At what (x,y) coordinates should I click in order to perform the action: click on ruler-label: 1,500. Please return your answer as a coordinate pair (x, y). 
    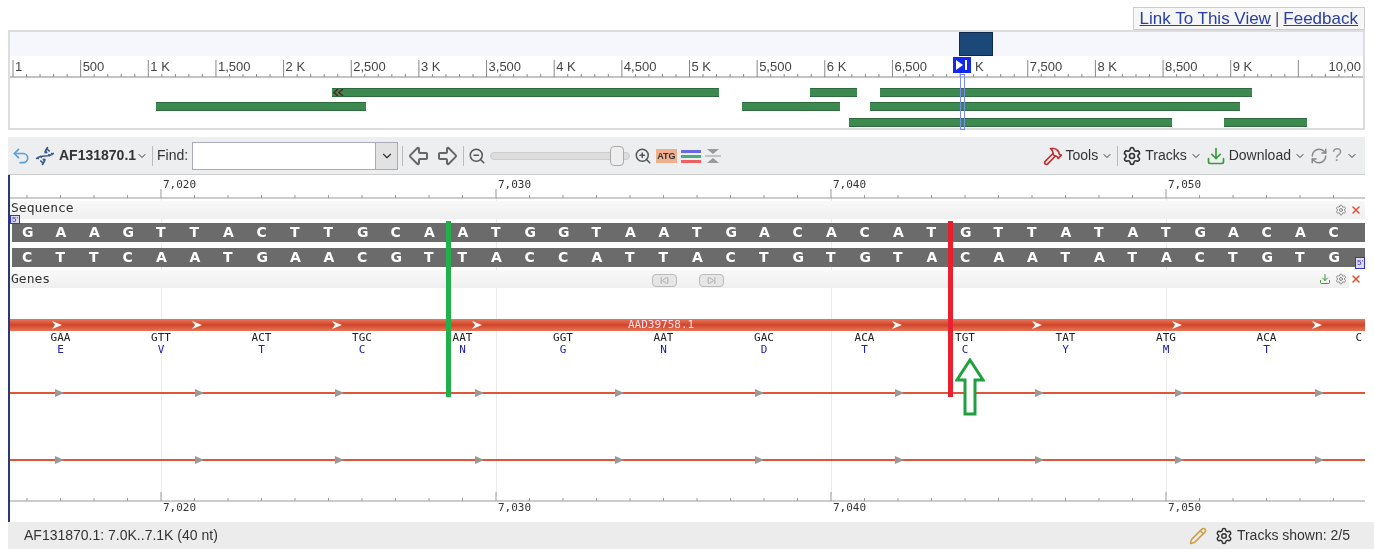
    Looking at the image, I should click on (234, 66).